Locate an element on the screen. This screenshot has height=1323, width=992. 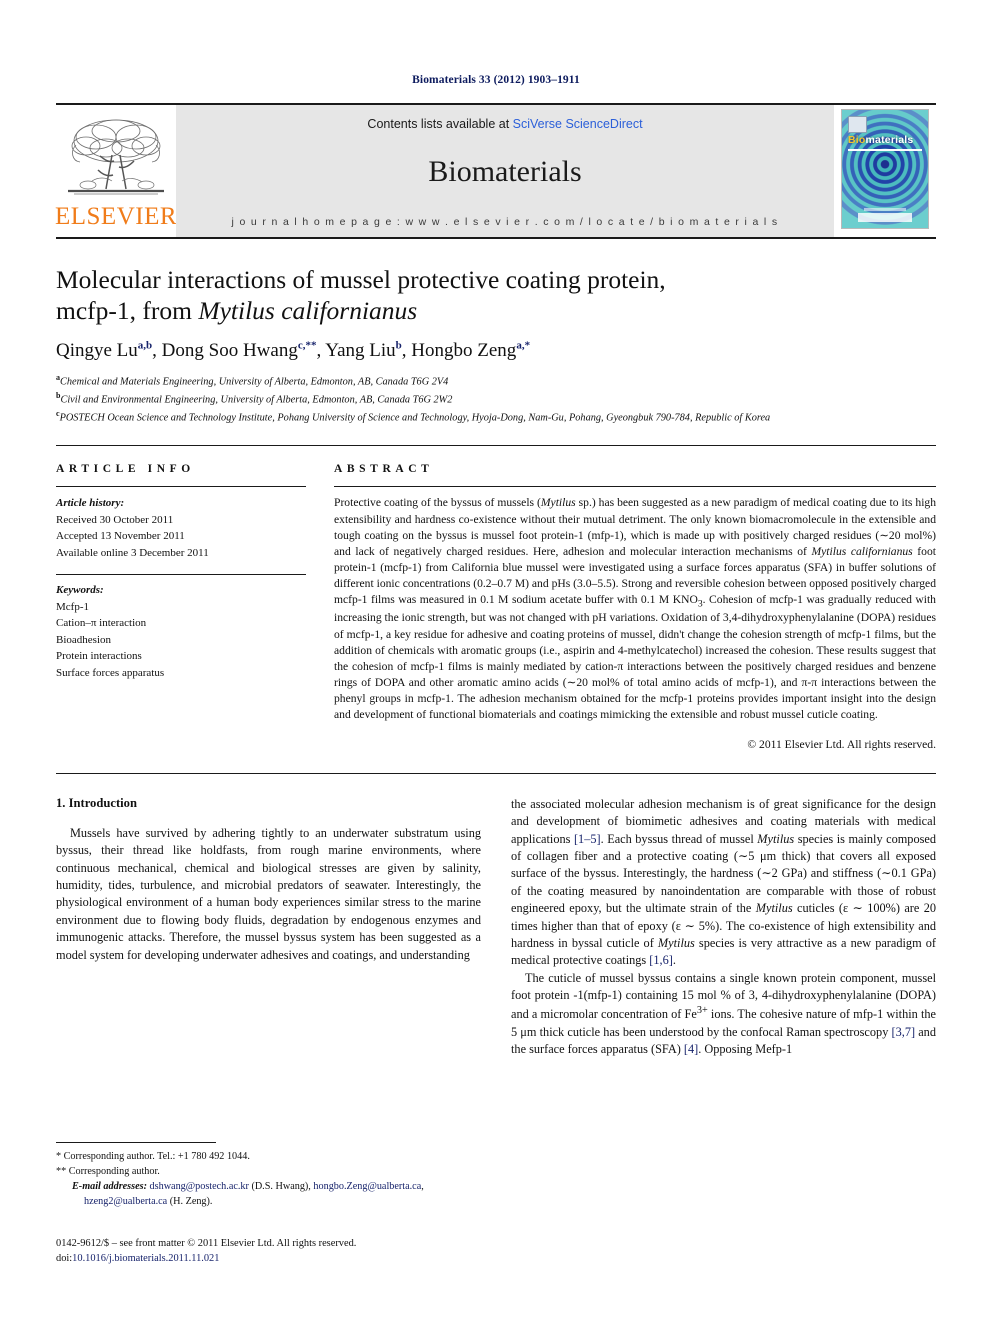
ion-charge-superscript: 3+ is located at coordinates (702, 1011).